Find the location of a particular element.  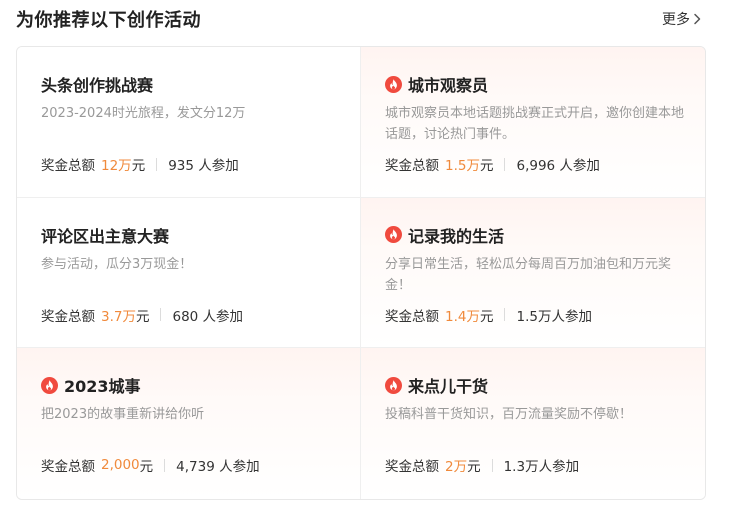

participant-count: 4,739 人参加 is located at coordinates (218, 467).